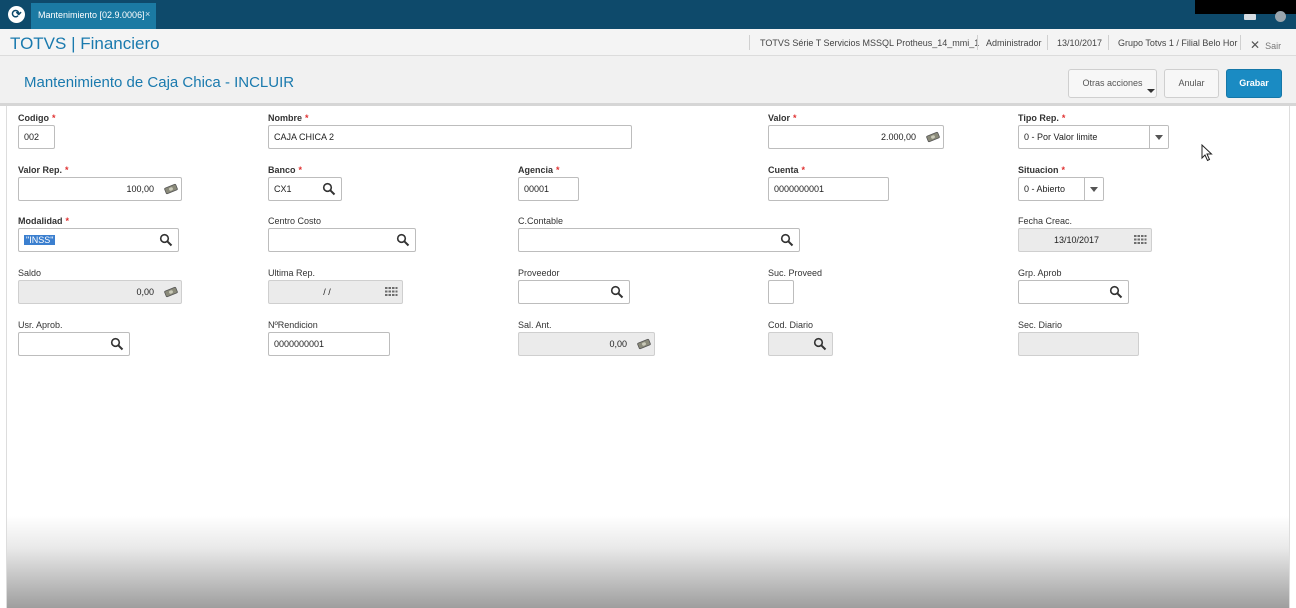 The image size is (1296, 608). I want to click on saldo-field: 0,00, so click(100, 292).